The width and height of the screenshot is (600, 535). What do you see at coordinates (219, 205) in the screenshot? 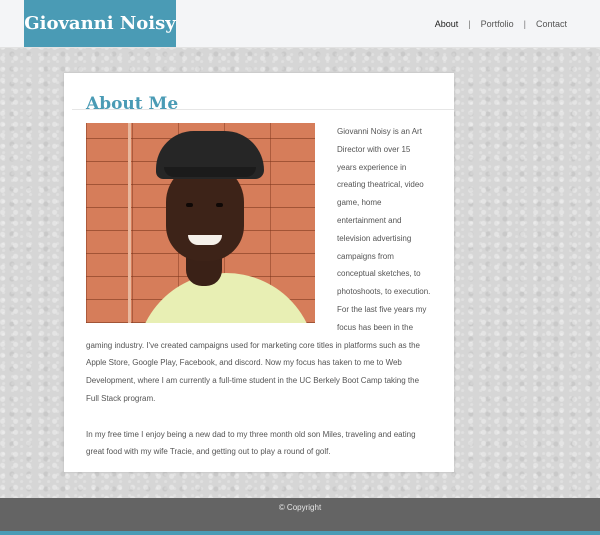
I see `photo-eye-right` at bounding box center [219, 205].